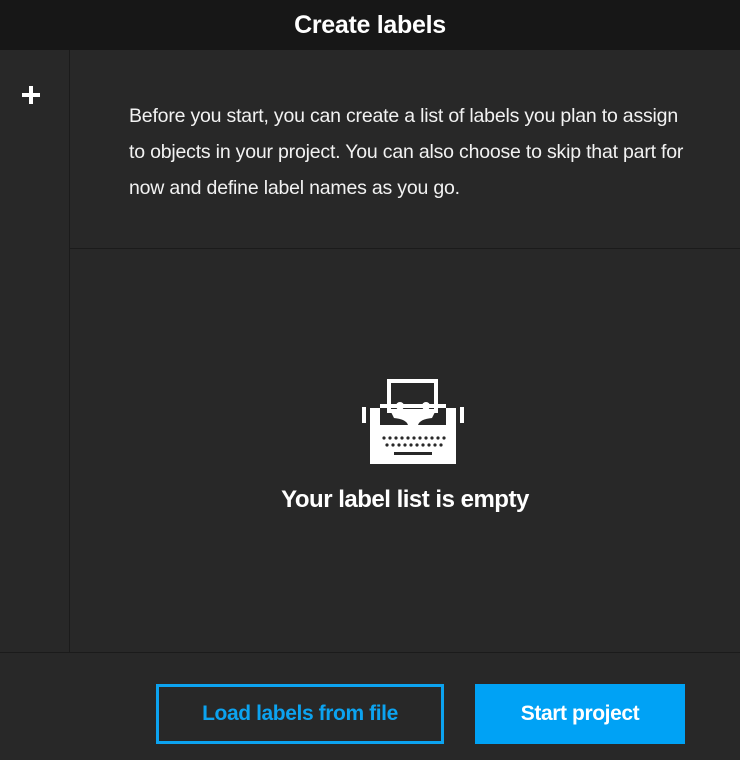 The image size is (740, 760). I want to click on load-labels-button: Load labels from file, so click(300, 714).